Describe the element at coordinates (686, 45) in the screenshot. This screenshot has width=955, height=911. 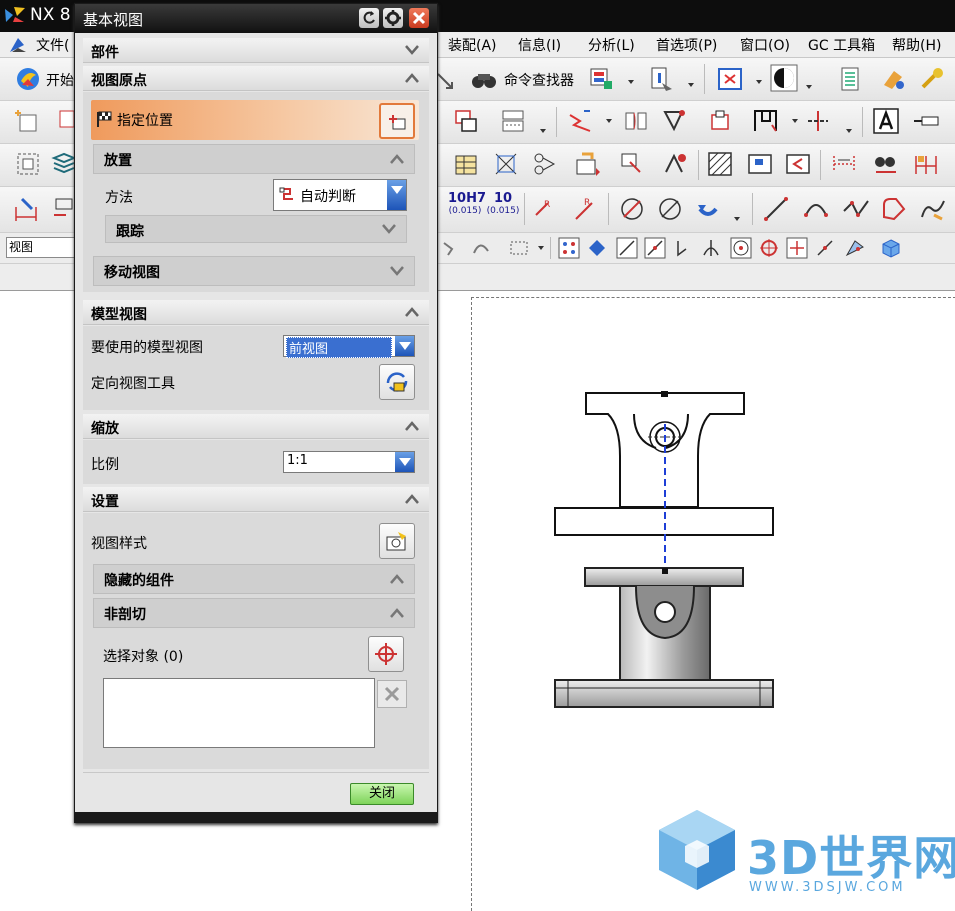
I see `menu-preferences: 首选项(P)` at that location.